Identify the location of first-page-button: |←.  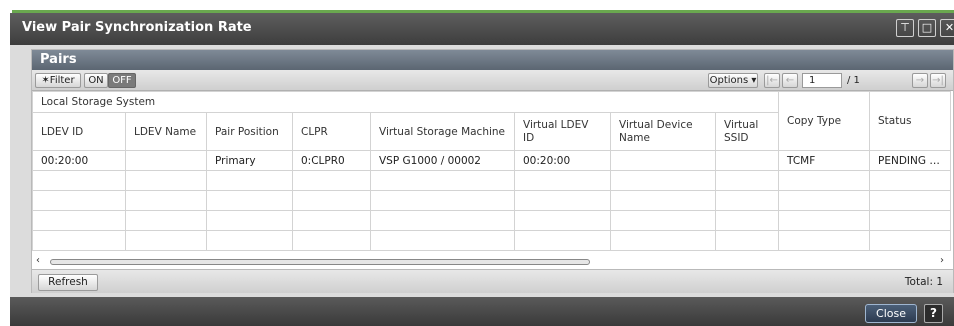
(772, 80).